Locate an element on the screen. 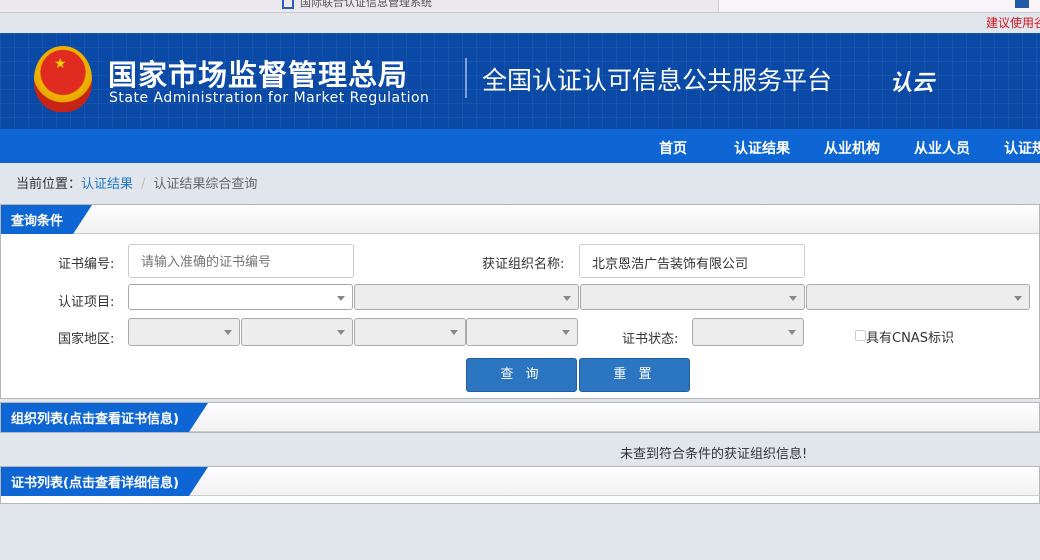  breadcrumb-label: 当前位置： is located at coordinates (49, 184).